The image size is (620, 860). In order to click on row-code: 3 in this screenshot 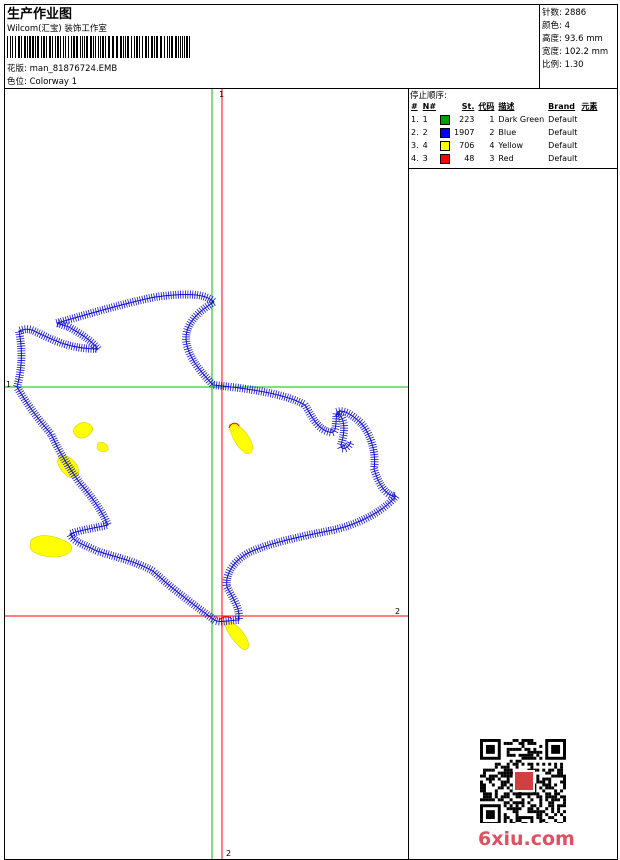, I will do `click(492, 158)`.